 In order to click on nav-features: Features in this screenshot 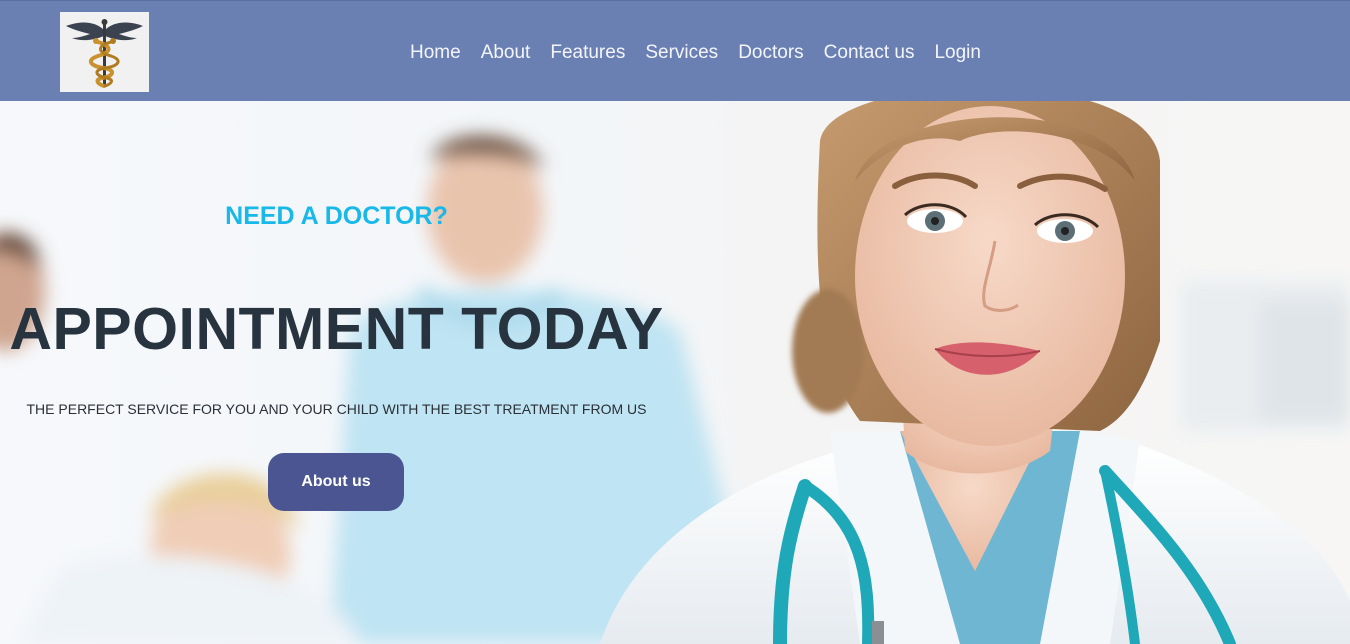, I will do `click(587, 53)`.